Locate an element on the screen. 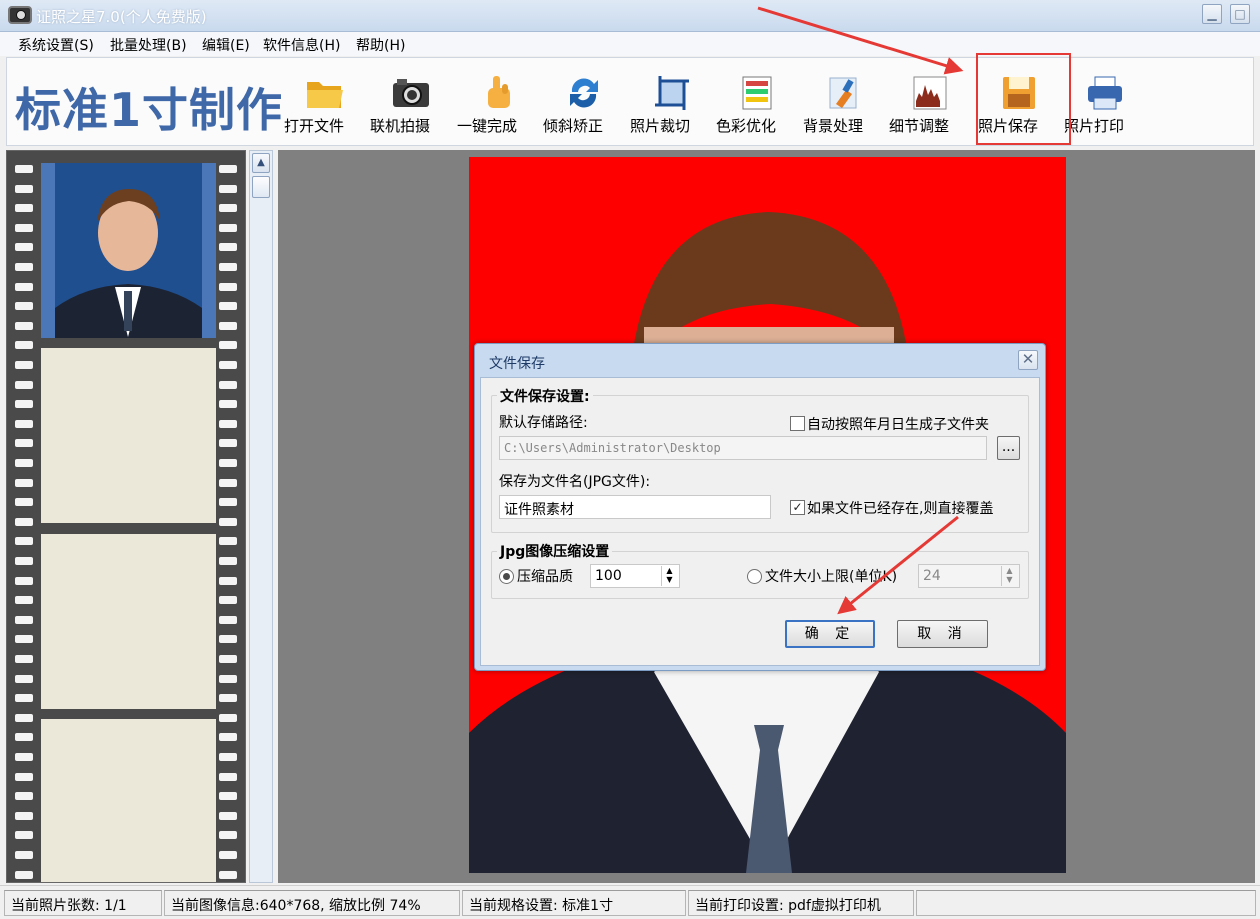 Image resolution: width=1260 pixels, height=919 pixels. minimize-button: ▁ is located at coordinates (1212, 14).